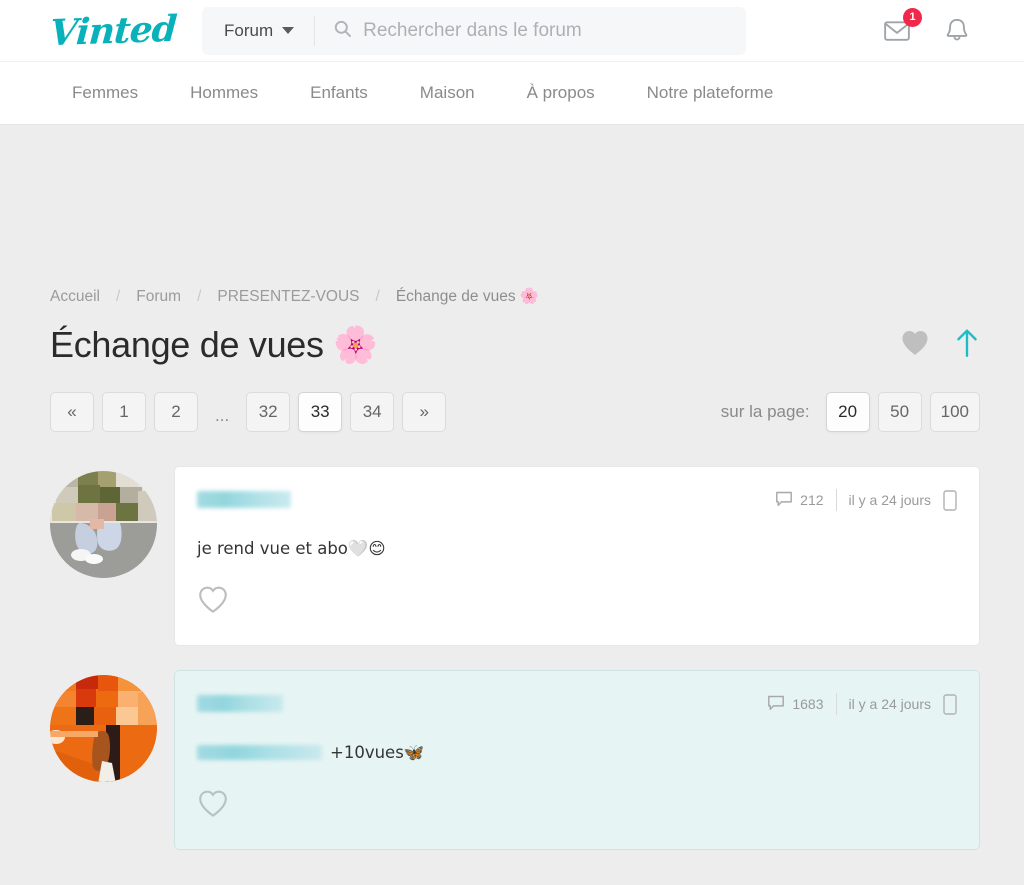  Describe the element at coordinates (561, 93) in the screenshot. I see `nav-item-a-propos: À propos` at that location.